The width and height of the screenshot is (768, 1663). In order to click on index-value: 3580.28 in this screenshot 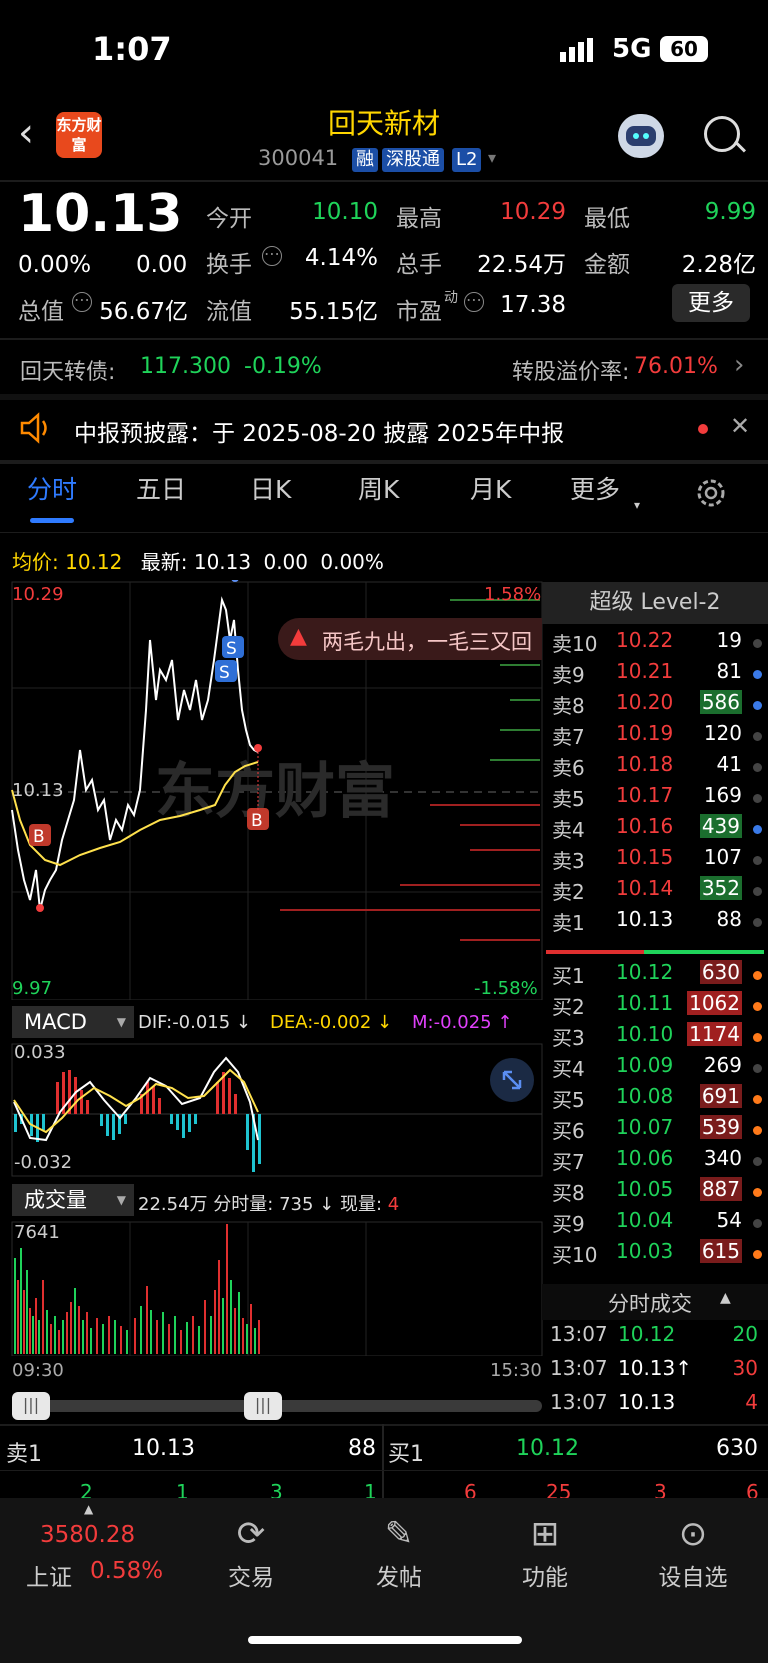, I will do `click(87, 1535)`.